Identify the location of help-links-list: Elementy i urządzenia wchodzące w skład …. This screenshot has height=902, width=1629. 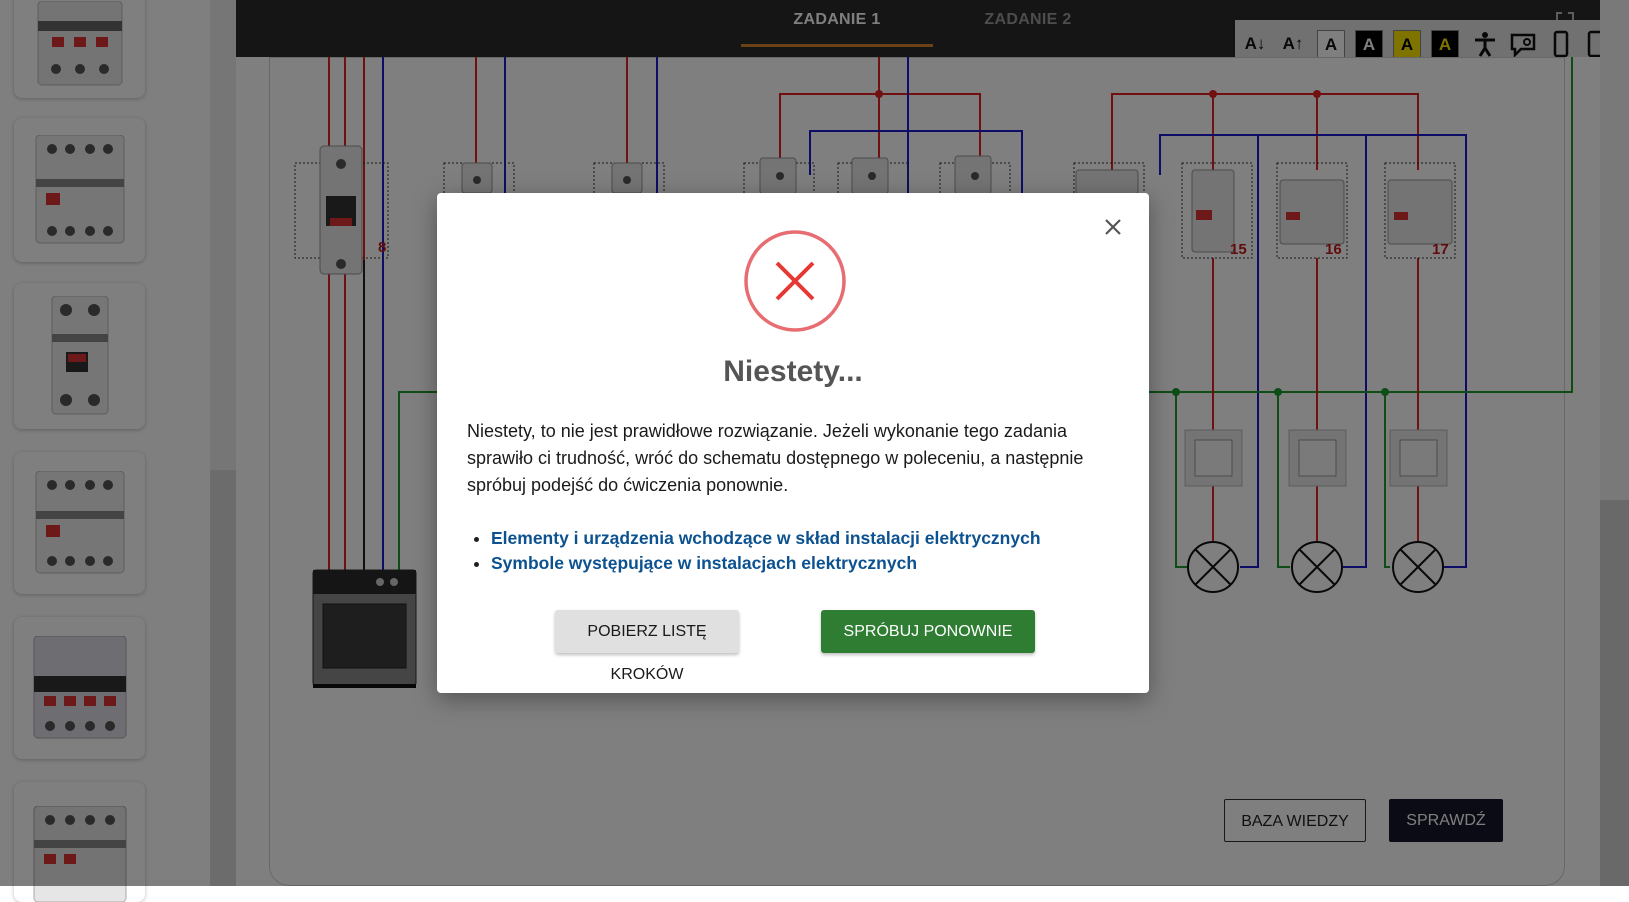
(759, 551).